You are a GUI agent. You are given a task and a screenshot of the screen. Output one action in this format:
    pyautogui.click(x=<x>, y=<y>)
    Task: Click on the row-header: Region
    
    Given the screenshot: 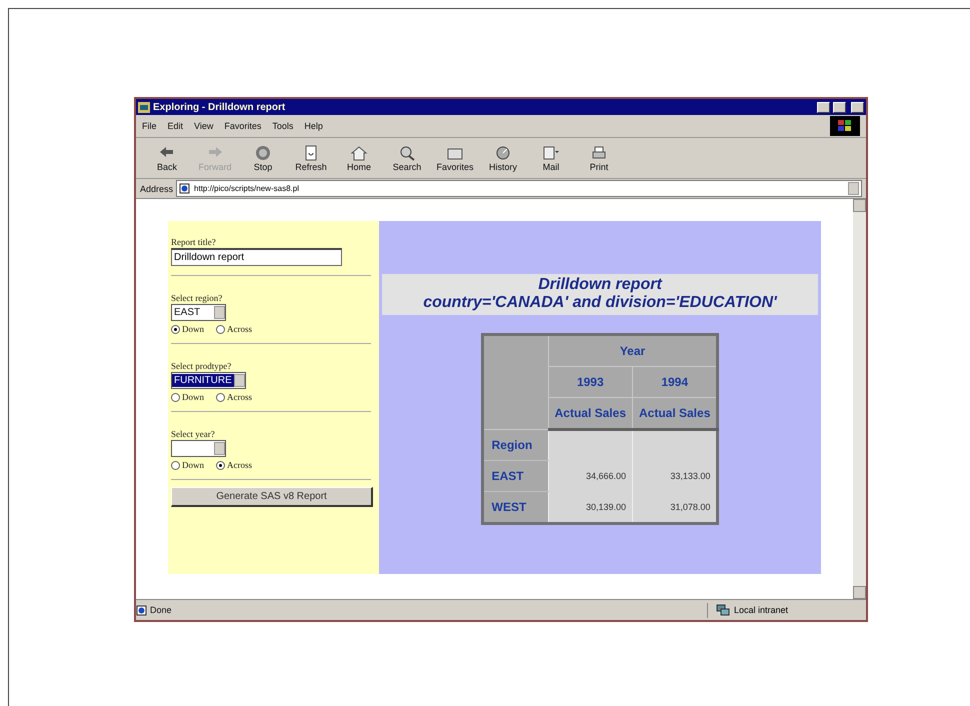 What is the action you would take?
    pyautogui.click(x=515, y=445)
    